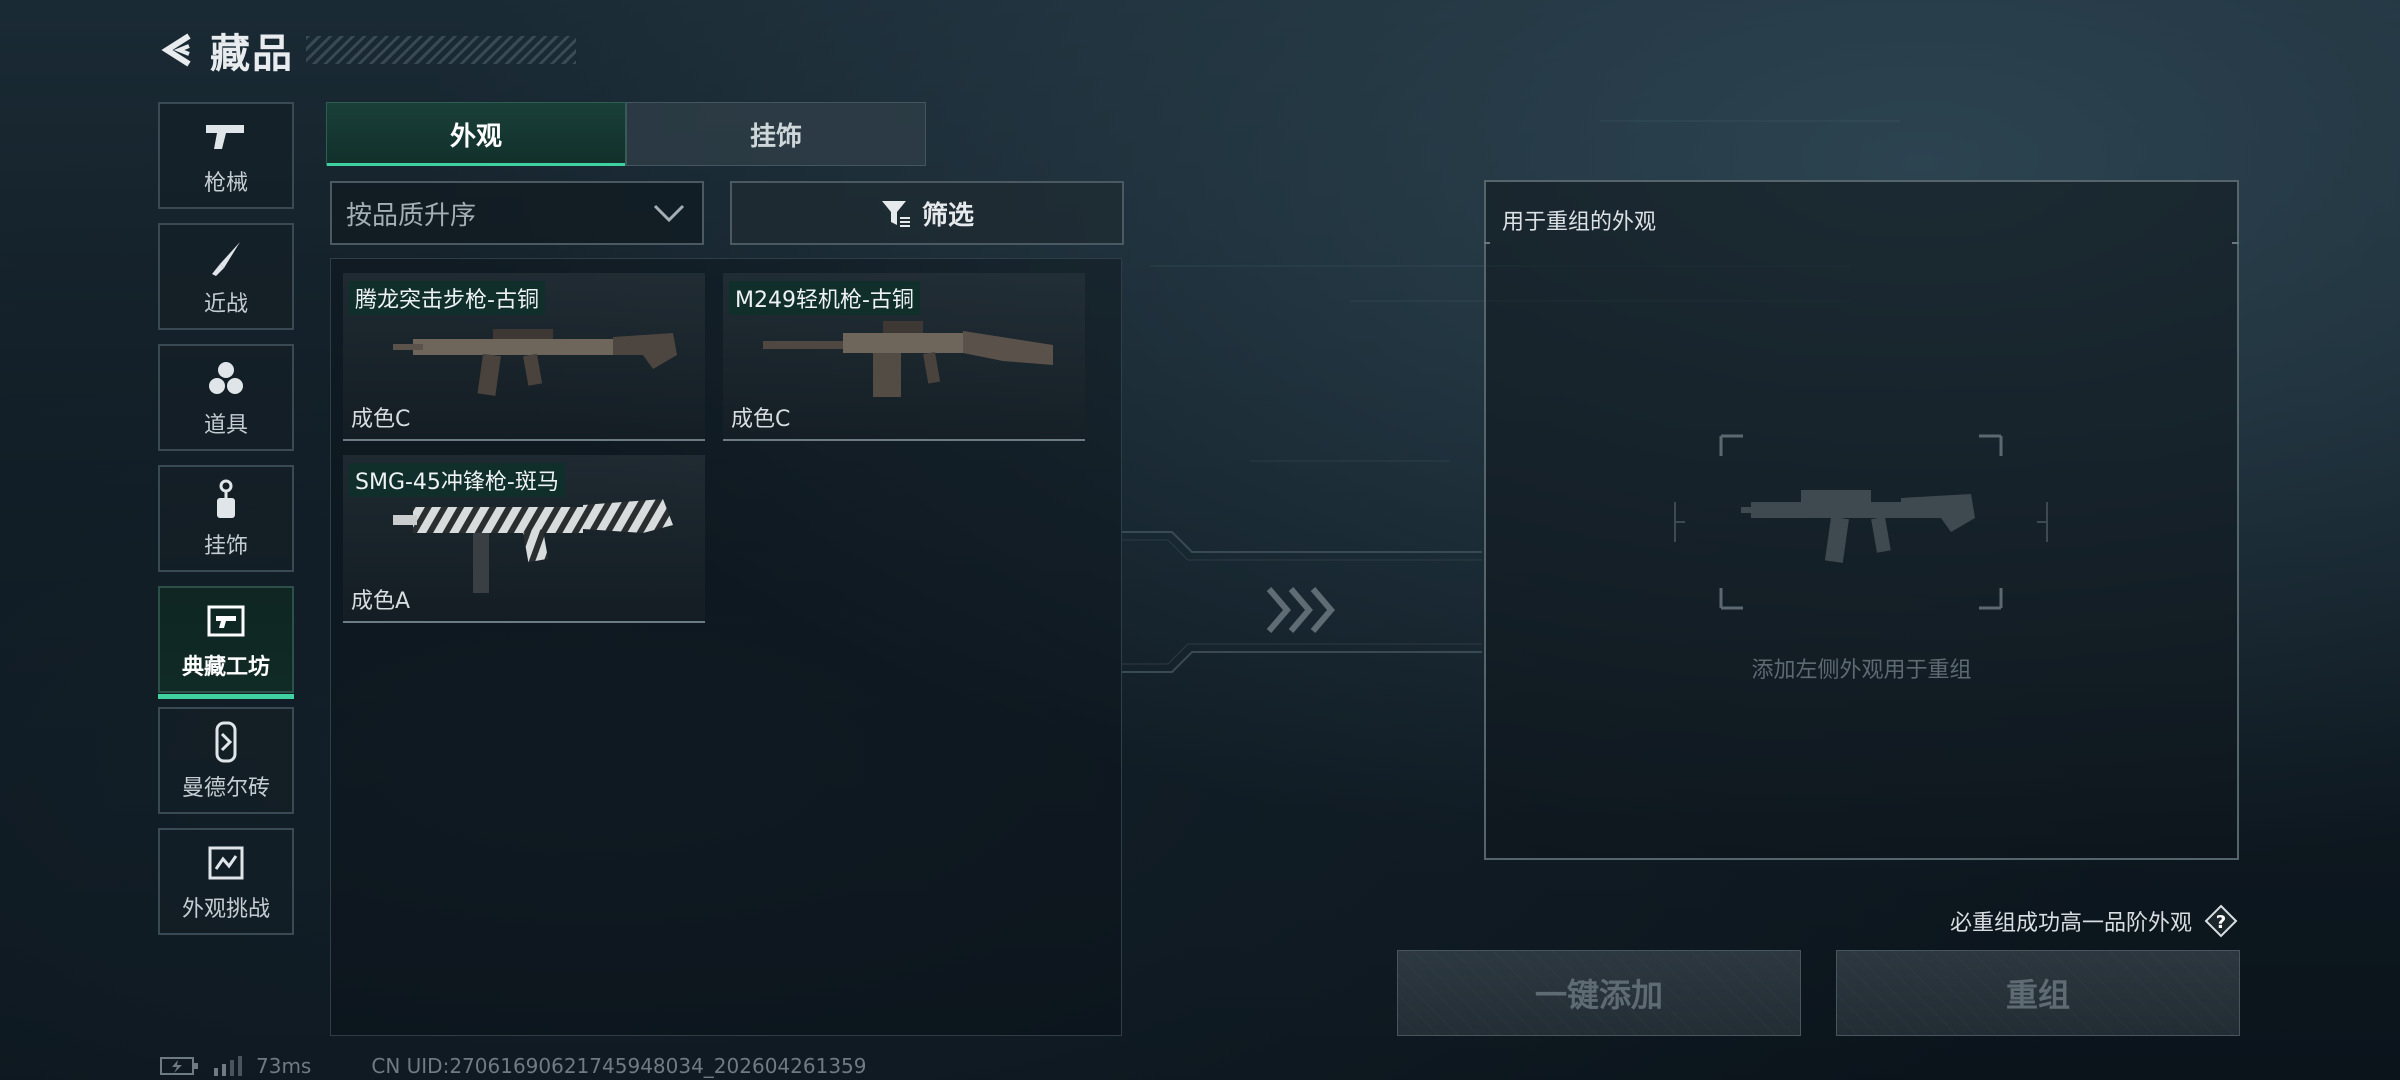 This screenshot has width=2400, height=1080. What do you see at coordinates (252, 54) in the screenshot?
I see `page-title: 藏品` at bounding box center [252, 54].